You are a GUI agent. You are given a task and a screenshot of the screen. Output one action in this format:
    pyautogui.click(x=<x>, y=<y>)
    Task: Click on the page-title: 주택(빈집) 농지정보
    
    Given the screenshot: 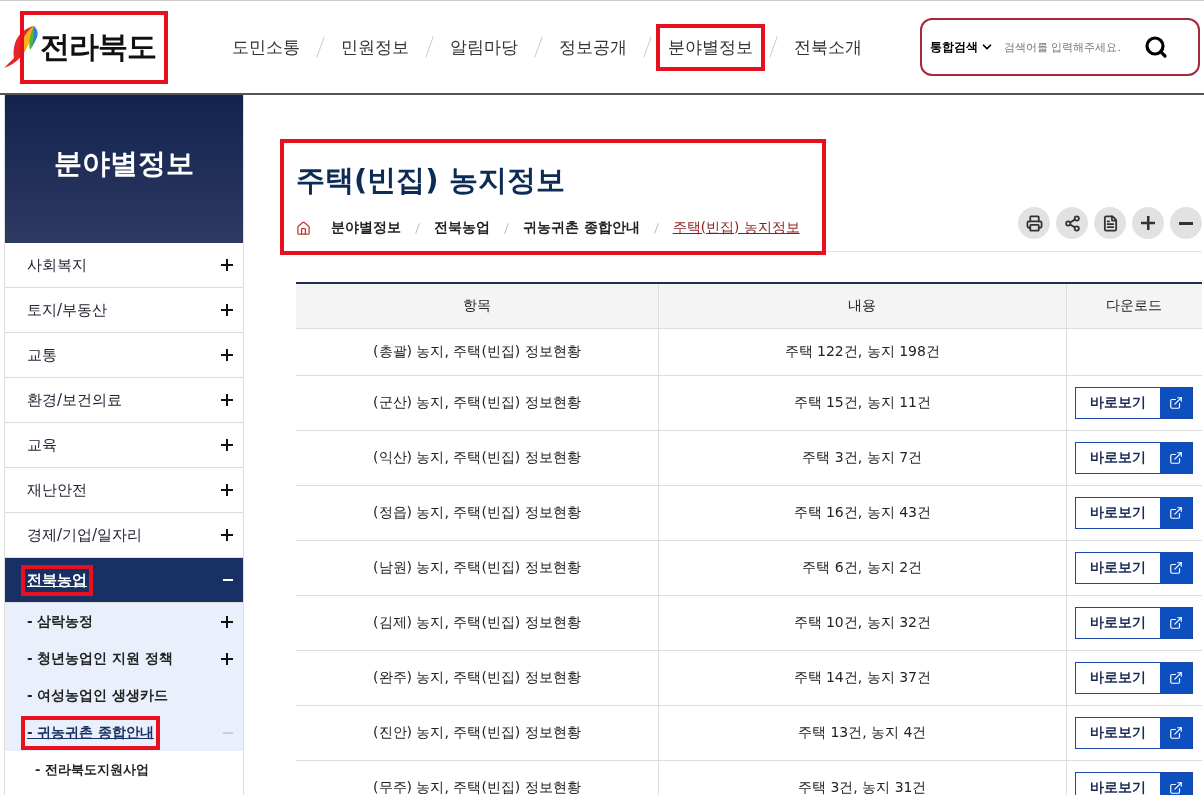 What is the action you would take?
    pyautogui.click(x=431, y=180)
    